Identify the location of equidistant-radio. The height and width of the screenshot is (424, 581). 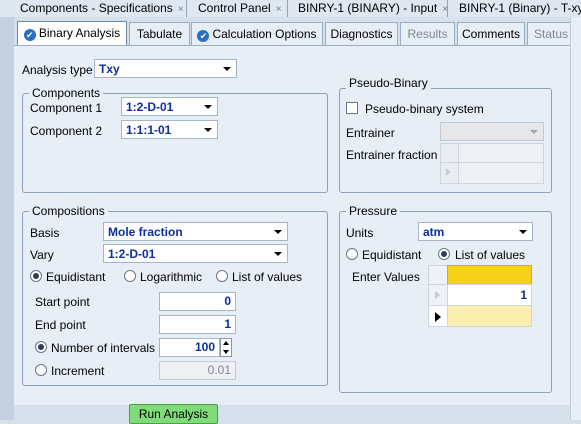
(36, 276).